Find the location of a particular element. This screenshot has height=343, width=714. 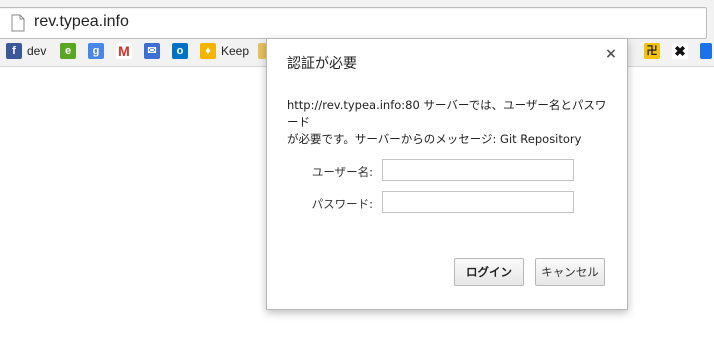

url-text: rev.typea.info is located at coordinates (81, 22).